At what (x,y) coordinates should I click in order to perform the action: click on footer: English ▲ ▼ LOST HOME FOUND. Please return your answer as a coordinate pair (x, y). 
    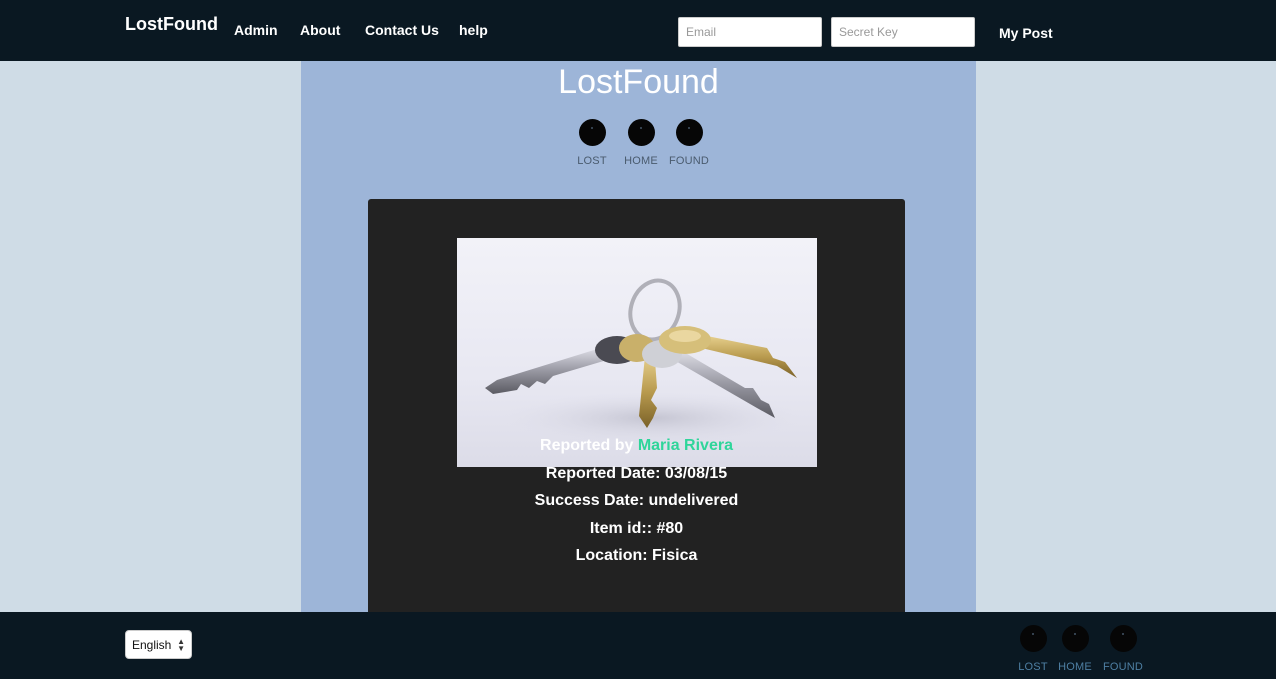
    Looking at the image, I should click on (638, 645).